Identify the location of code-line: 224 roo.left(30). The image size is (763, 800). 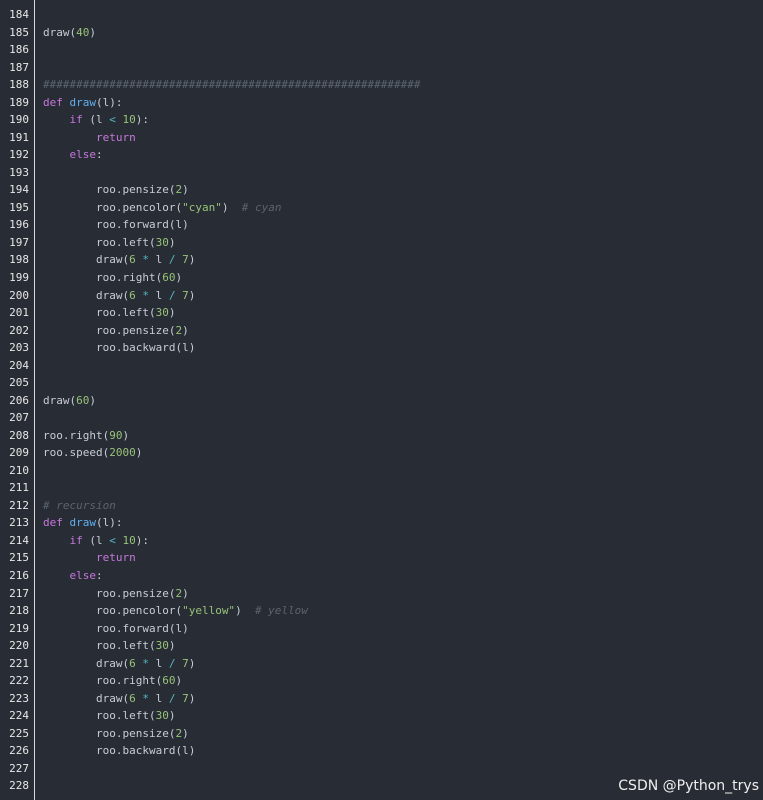
(381, 716).